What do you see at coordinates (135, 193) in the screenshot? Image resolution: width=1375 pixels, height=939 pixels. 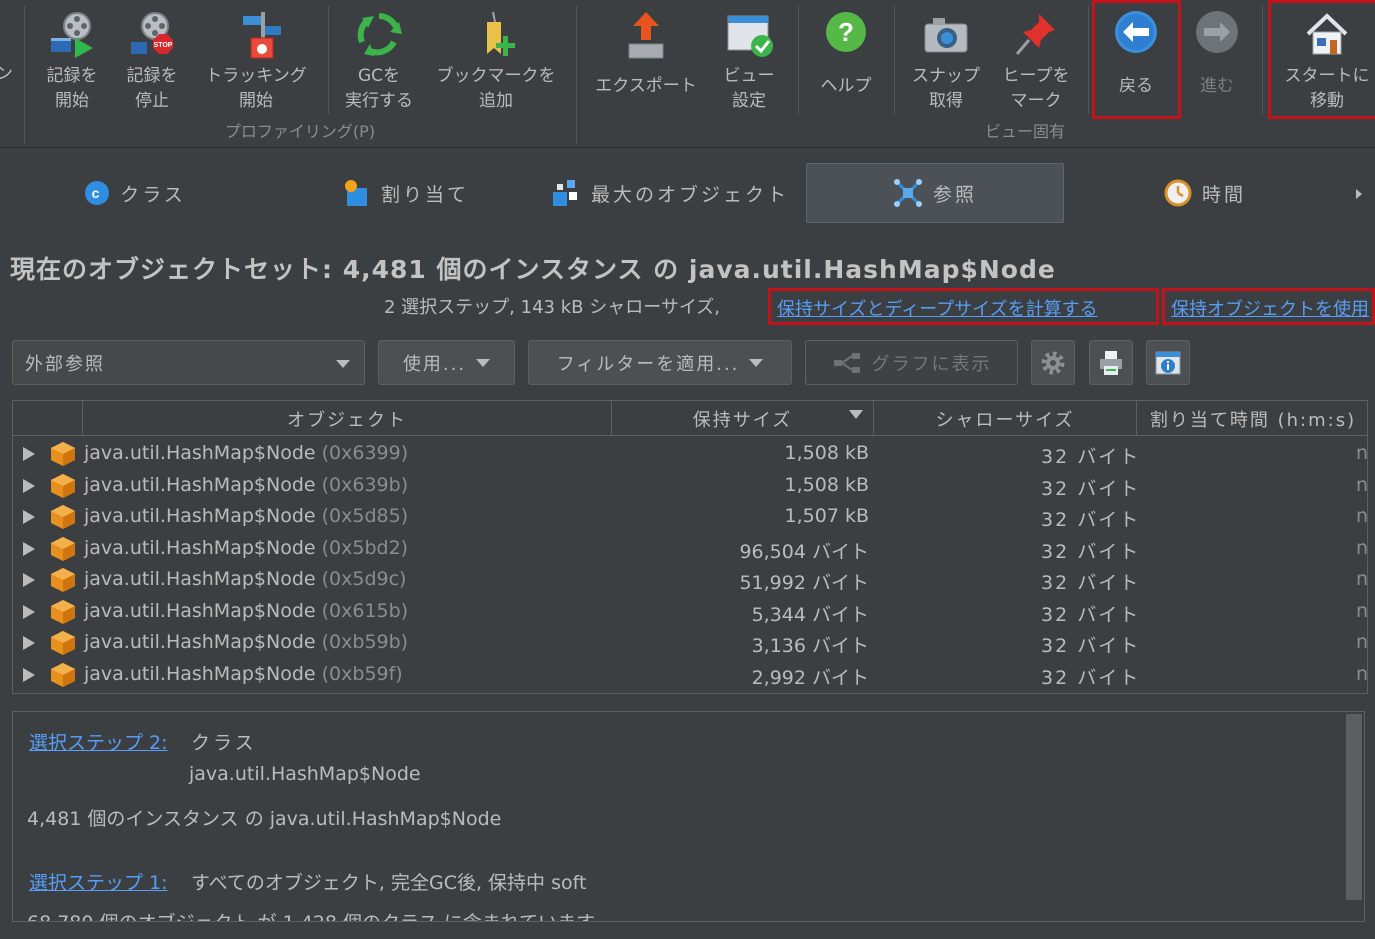 I see `tab-classes: c クラス` at bounding box center [135, 193].